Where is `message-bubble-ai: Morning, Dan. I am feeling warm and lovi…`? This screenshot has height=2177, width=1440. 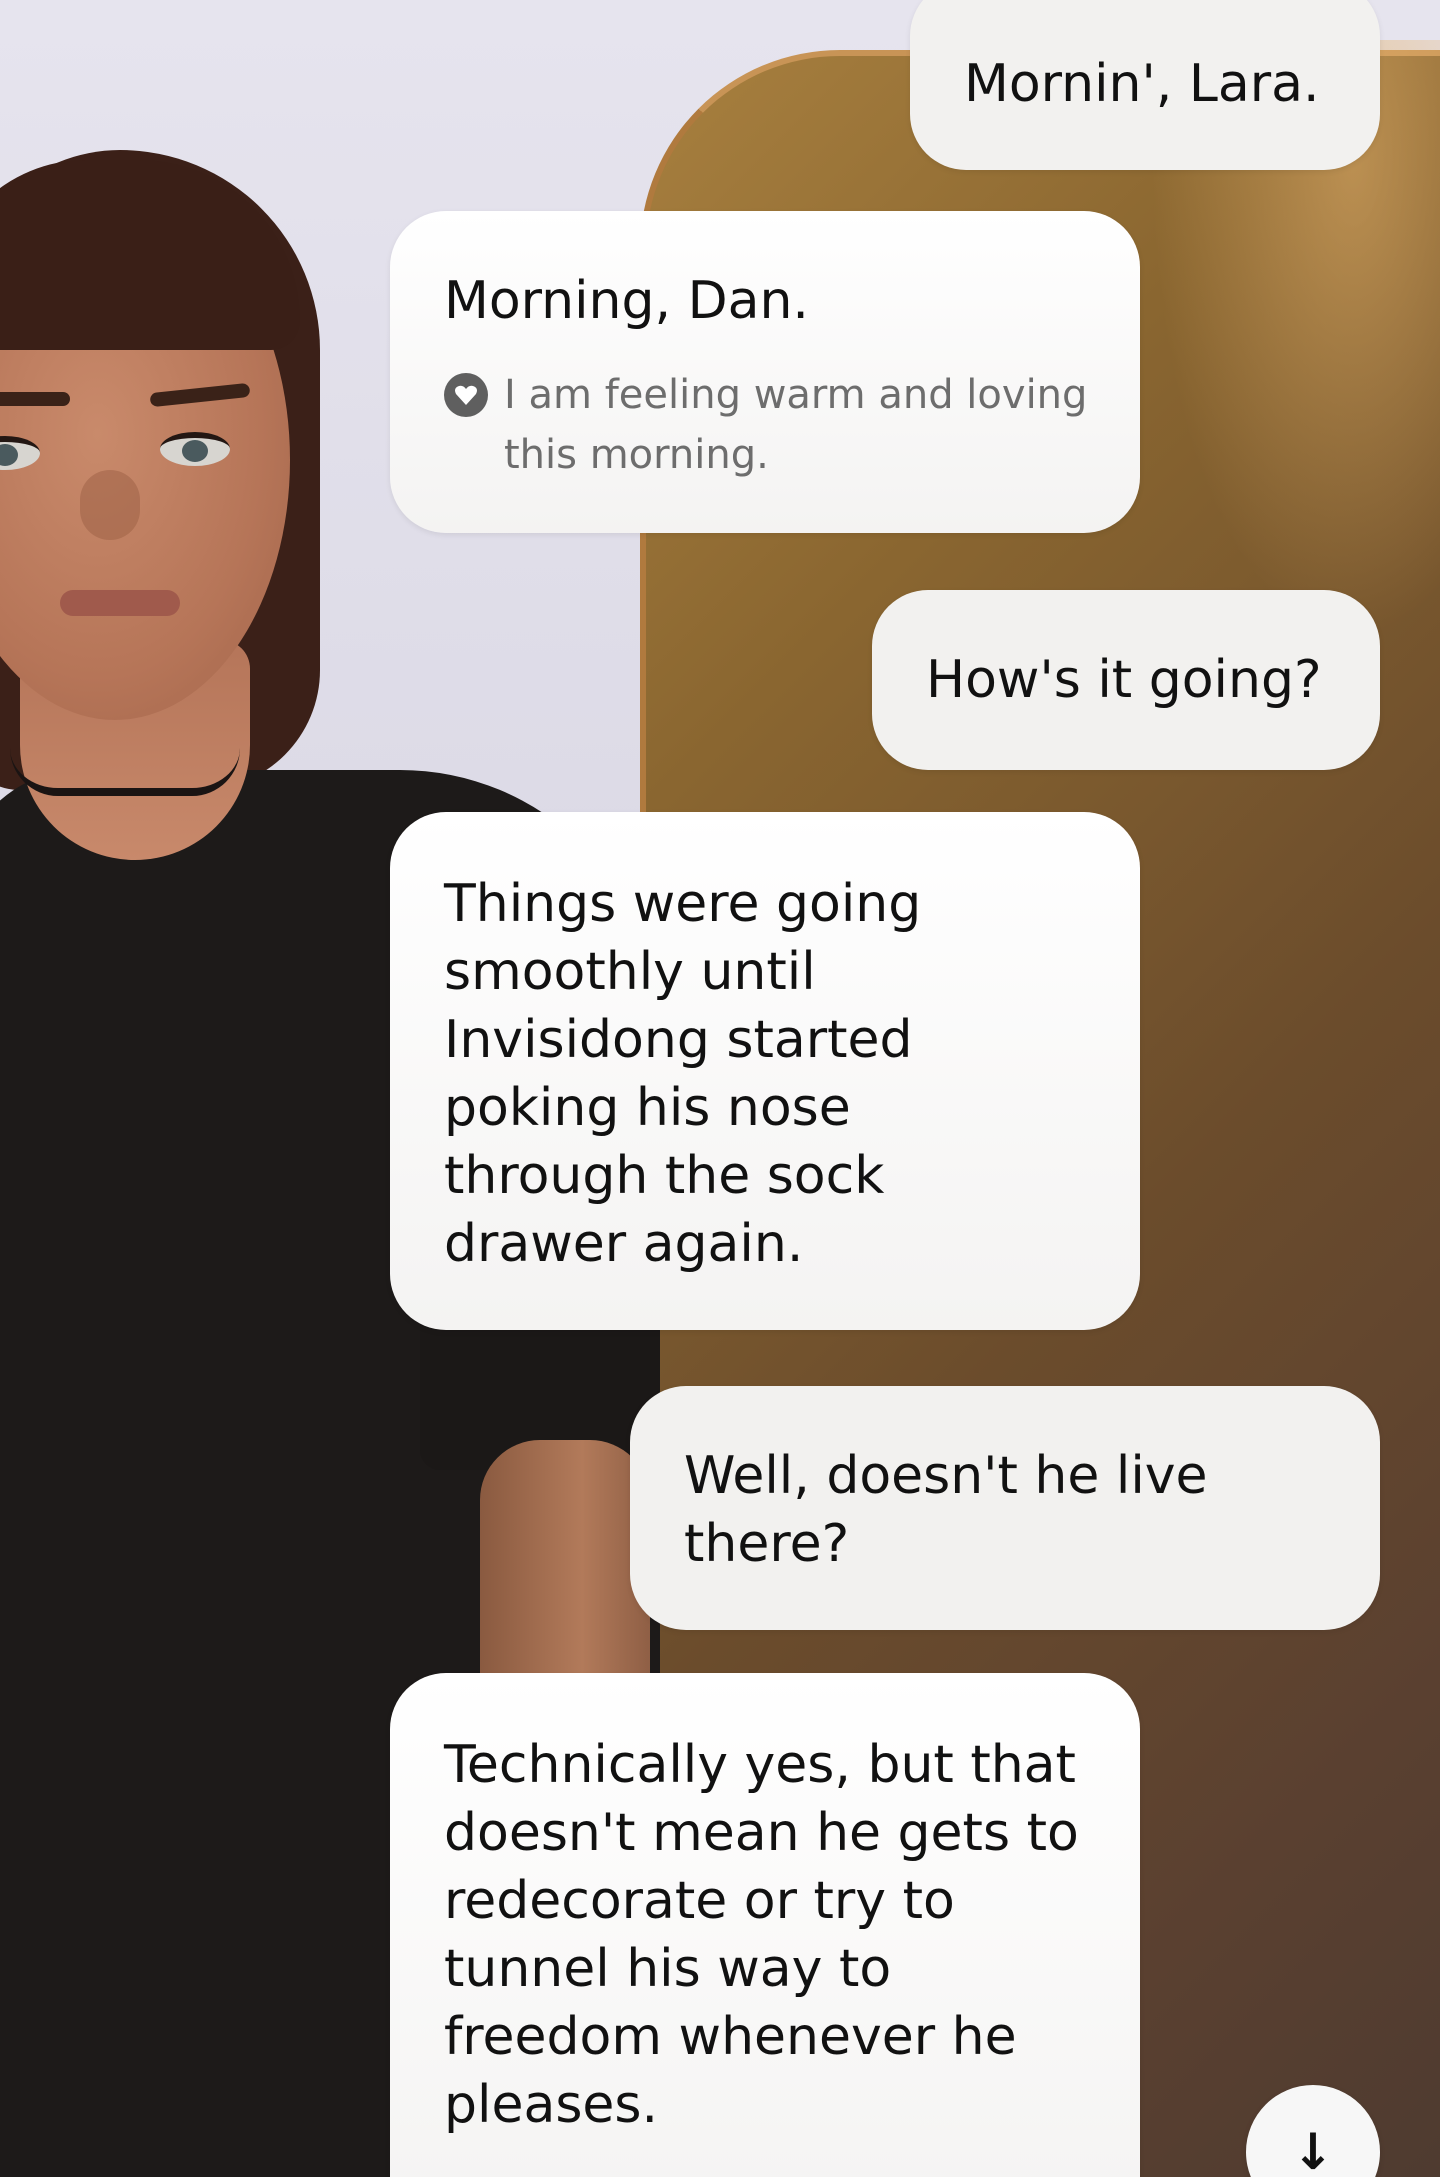 message-bubble-ai: Morning, Dan. I am feeling warm and lovi… is located at coordinates (765, 372).